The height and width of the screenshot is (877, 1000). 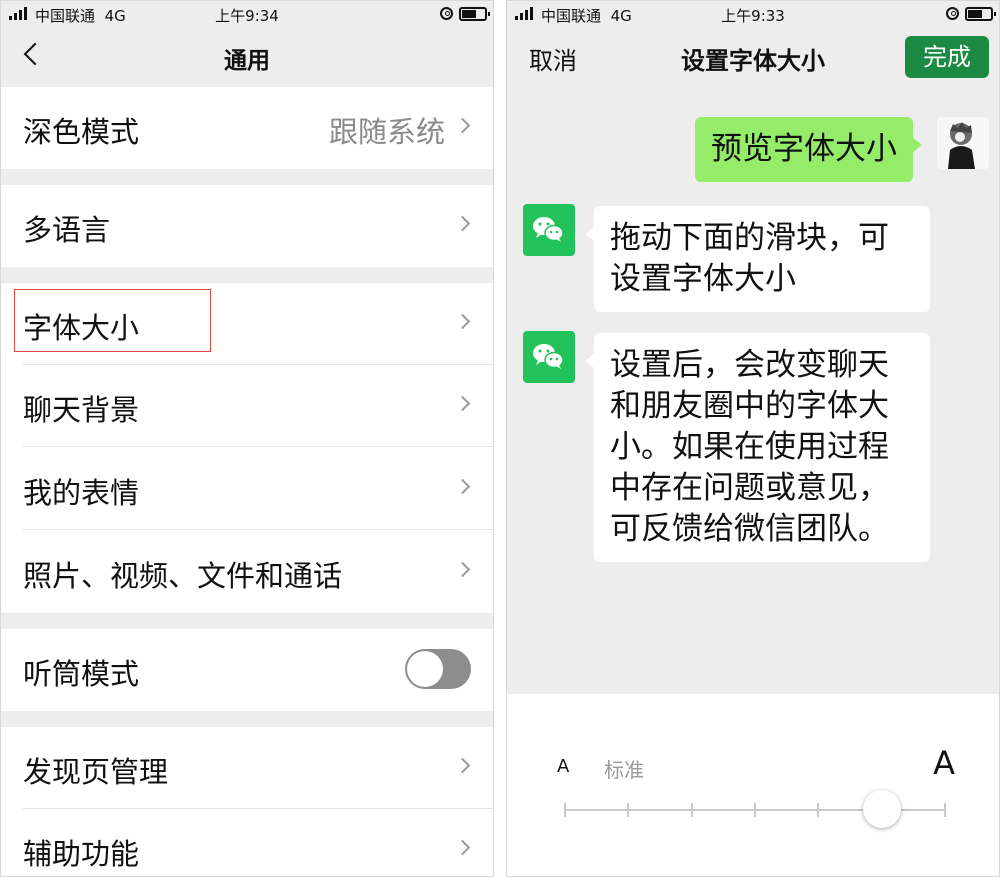 What do you see at coordinates (753, 785) in the screenshot?
I see `font-size-panel: A 标准 A` at bounding box center [753, 785].